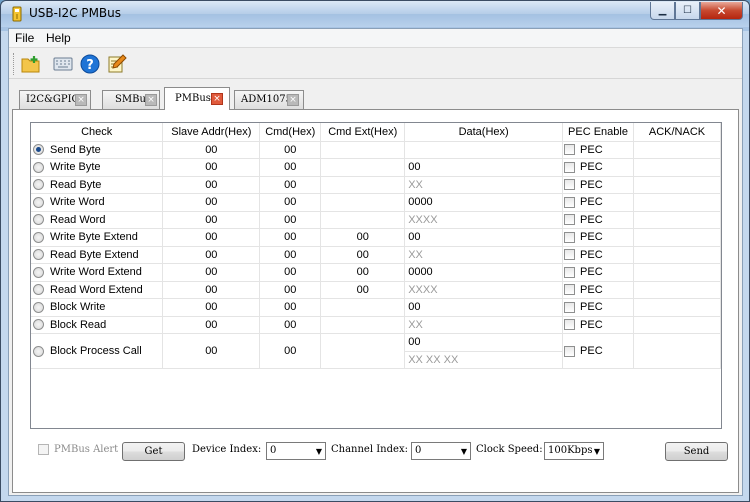 This screenshot has width=750, height=502. What do you see at coordinates (97, 167) in the screenshot?
I see `check-cell: Write Byte` at bounding box center [97, 167].